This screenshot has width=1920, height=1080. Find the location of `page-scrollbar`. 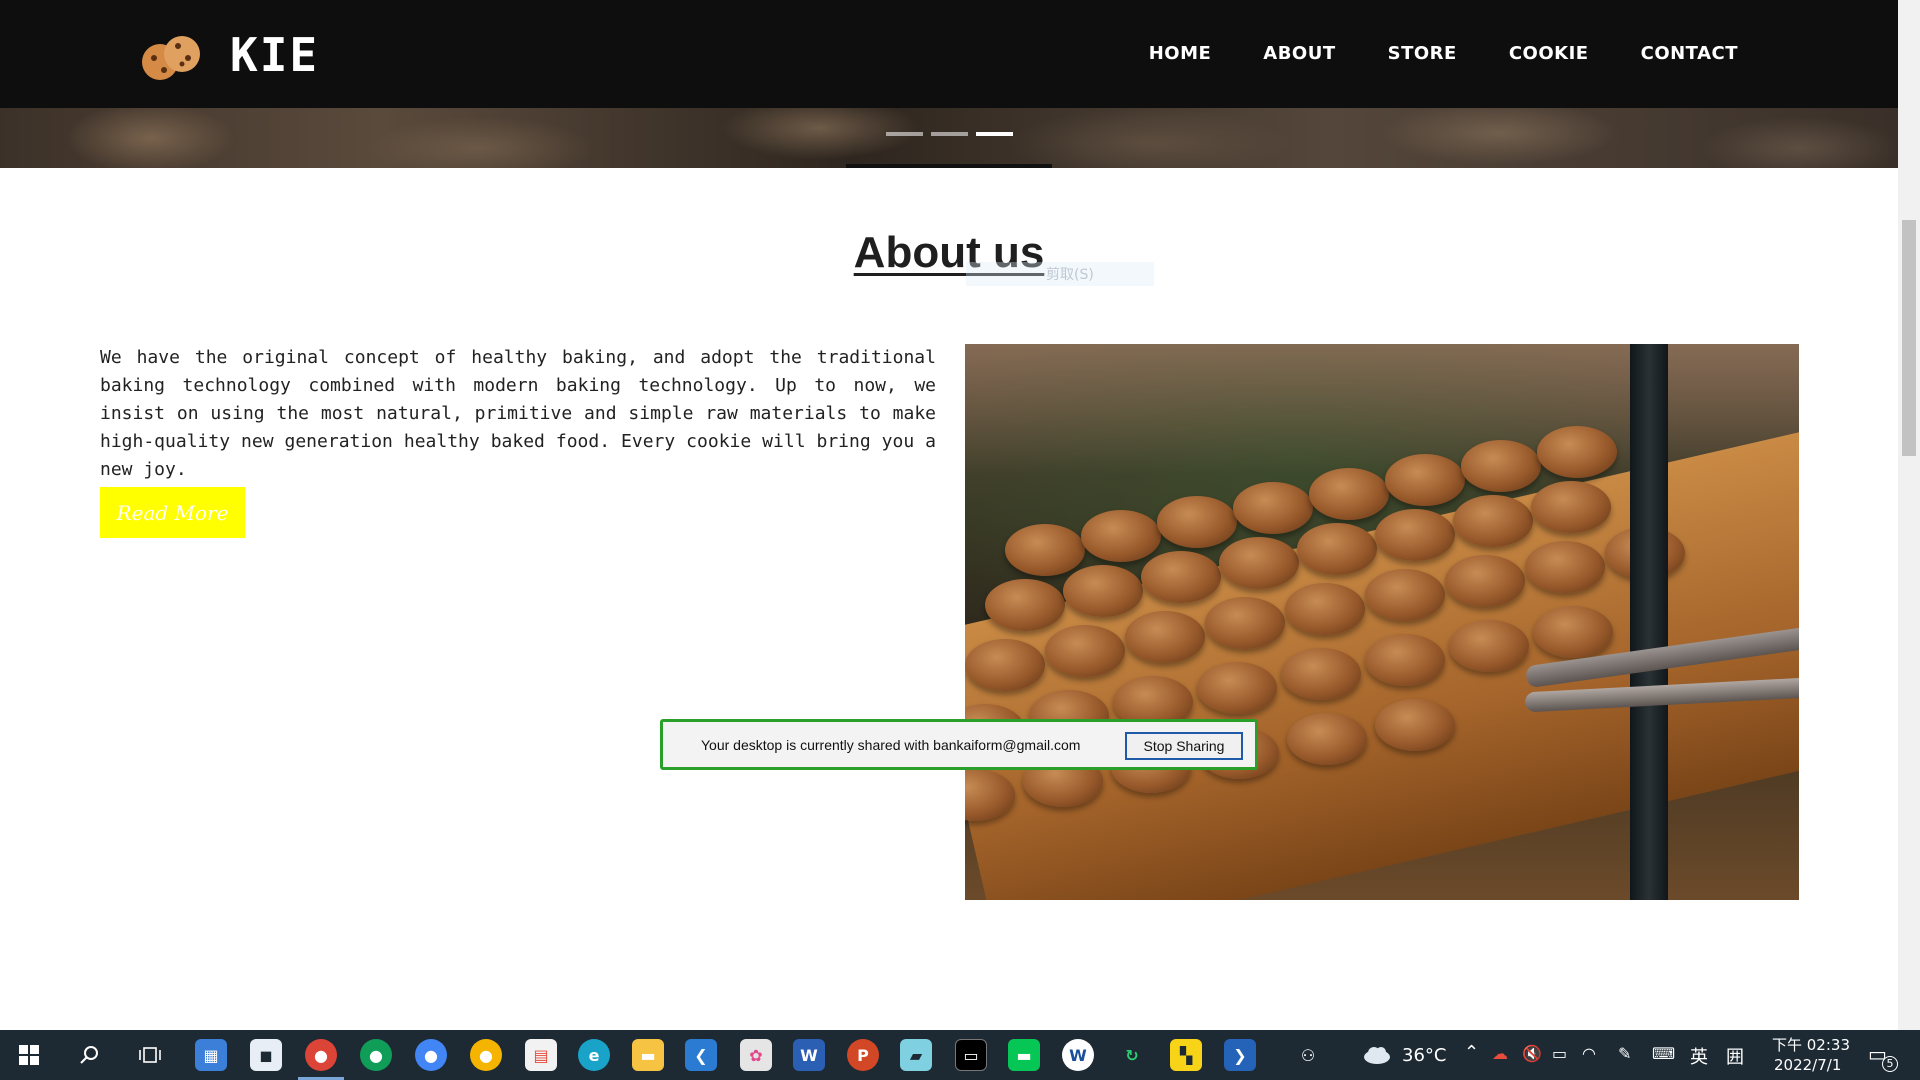

page-scrollbar is located at coordinates (1909, 515).